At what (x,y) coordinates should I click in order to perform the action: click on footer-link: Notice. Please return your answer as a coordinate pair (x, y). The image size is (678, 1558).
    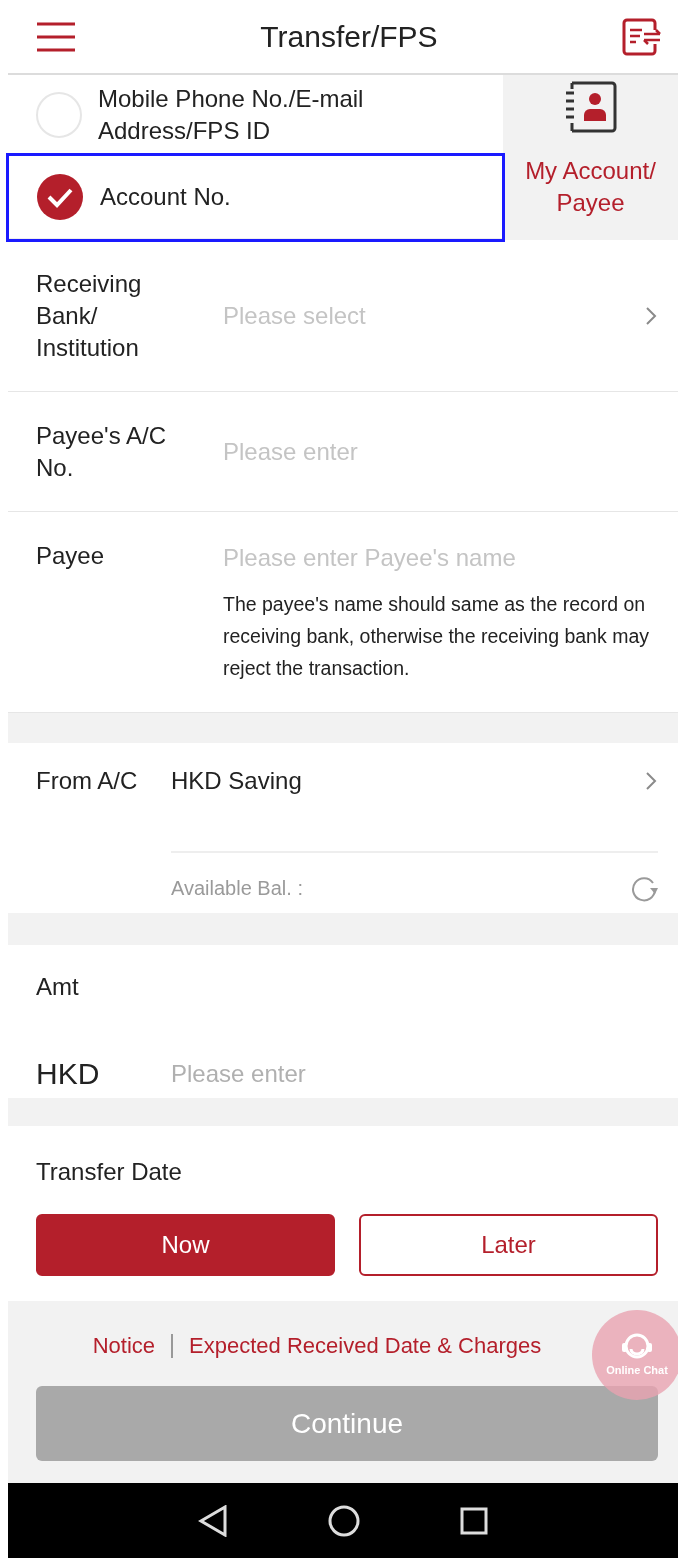
    Looking at the image, I should click on (124, 1345).